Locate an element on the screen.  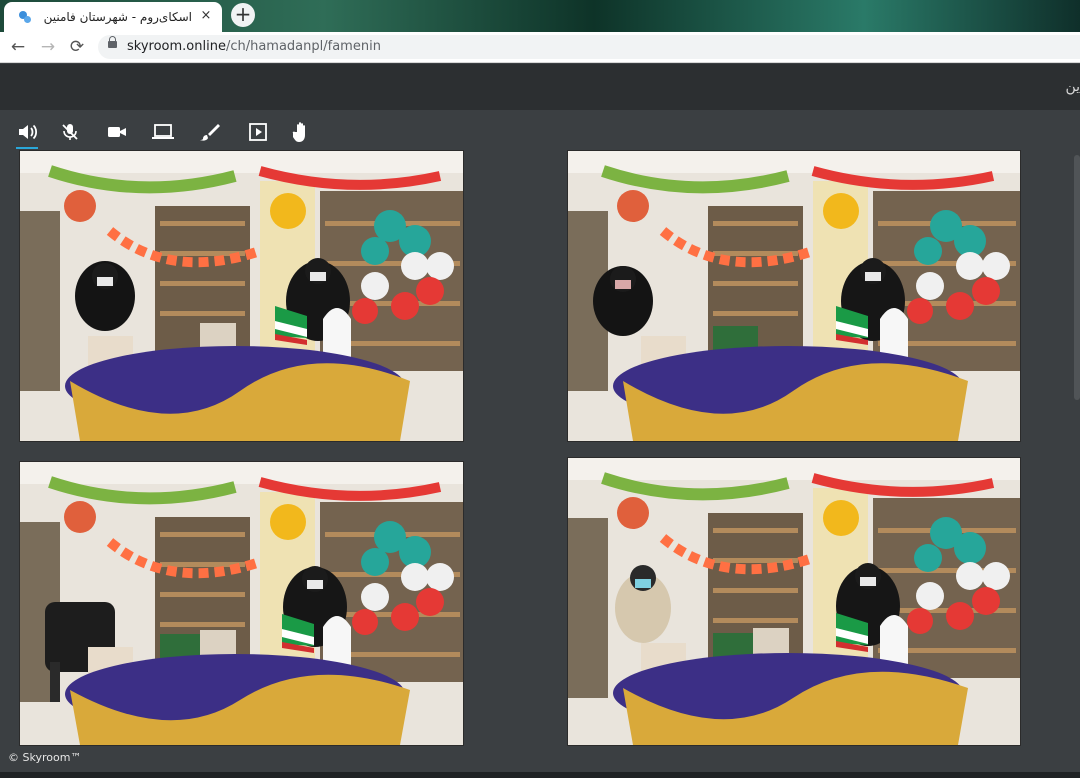
room-title: ین is located at coordinates (1072, 87).